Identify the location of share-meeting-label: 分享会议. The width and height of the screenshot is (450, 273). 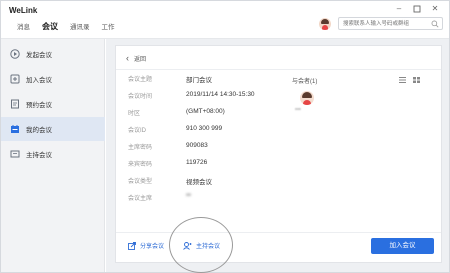
(152, 247).